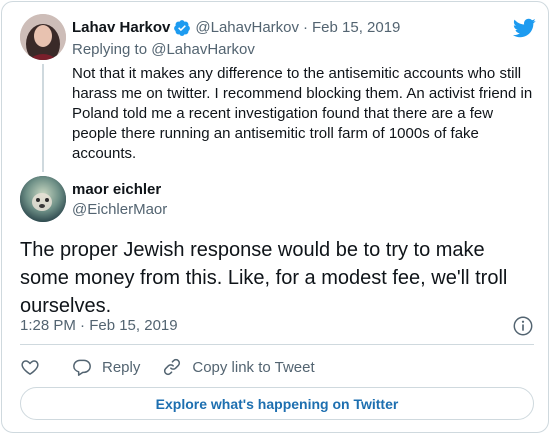 Image resolution: width=550 pixels, height=434 pixels. I want to click on reply-button: Reply, so click(106, 367).